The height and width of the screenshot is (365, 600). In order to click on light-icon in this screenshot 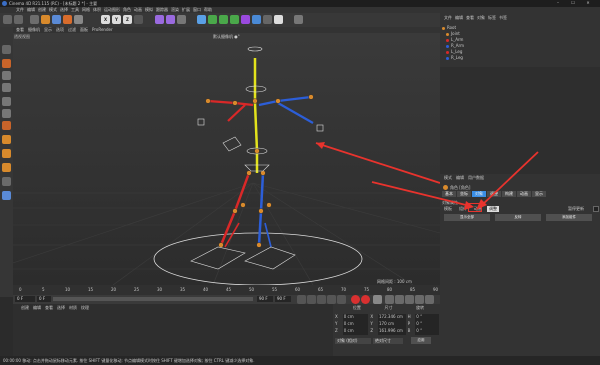, I will do `click(278, 19)`.